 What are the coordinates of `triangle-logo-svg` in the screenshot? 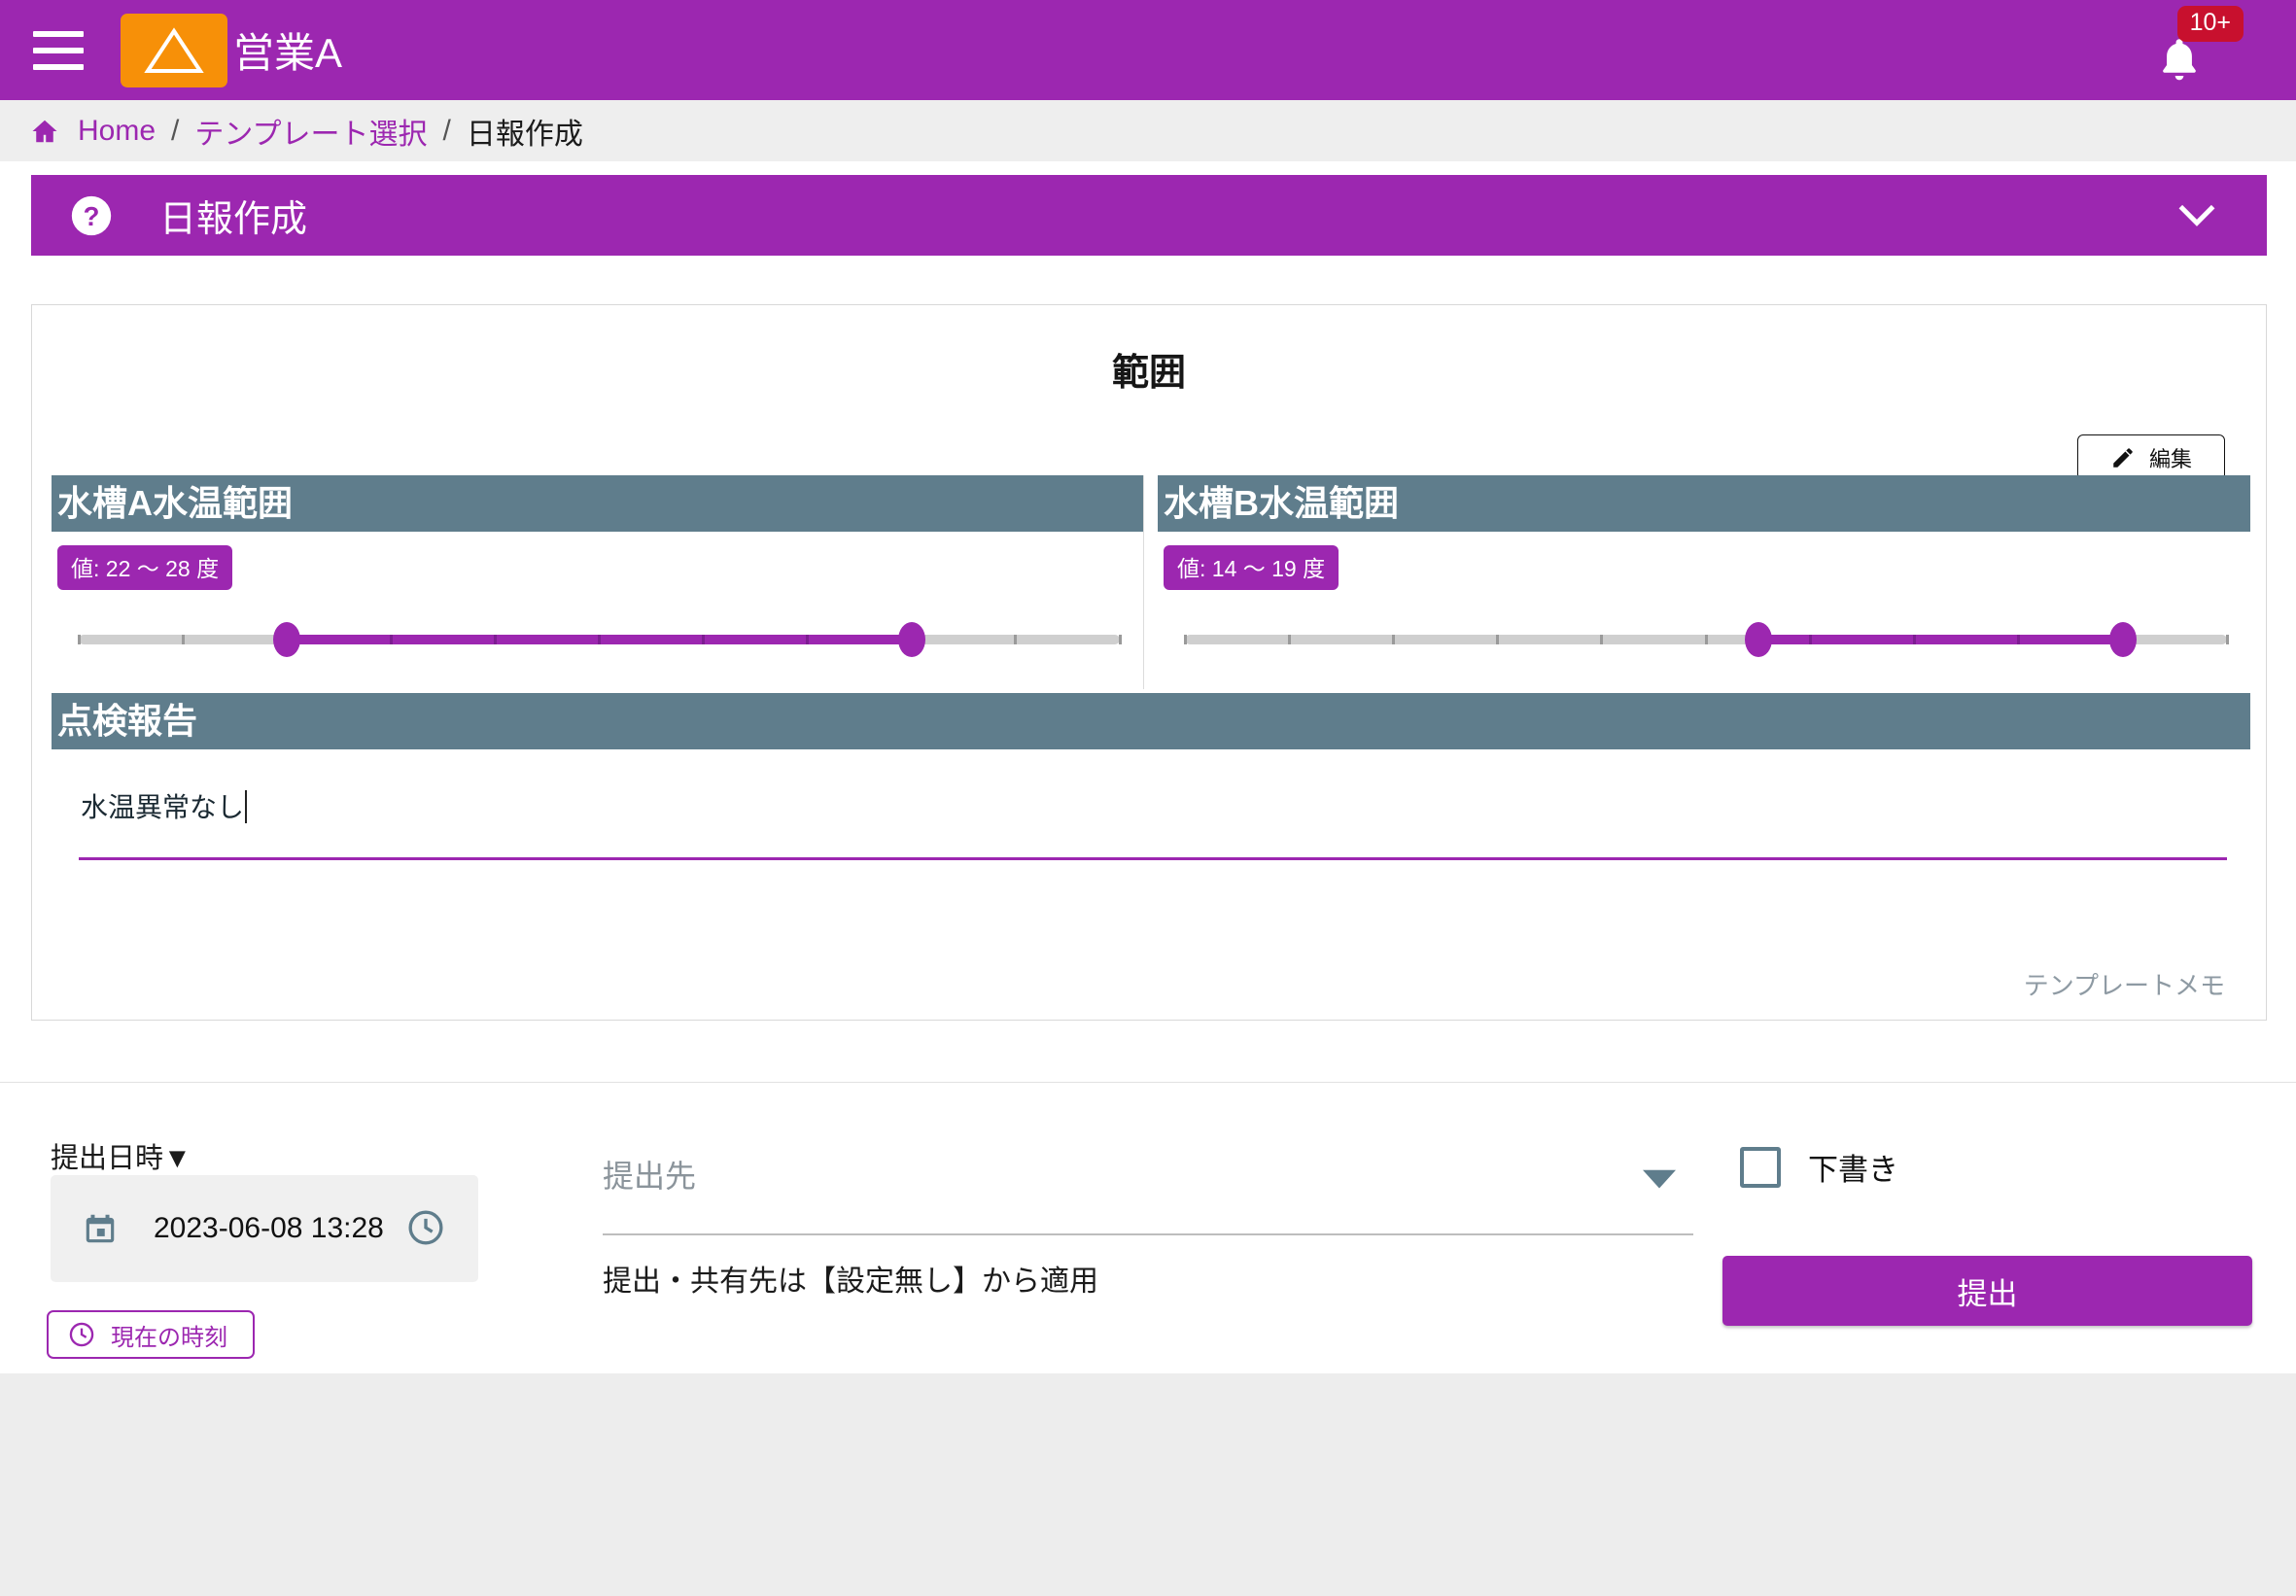 It's located at (174, 49).